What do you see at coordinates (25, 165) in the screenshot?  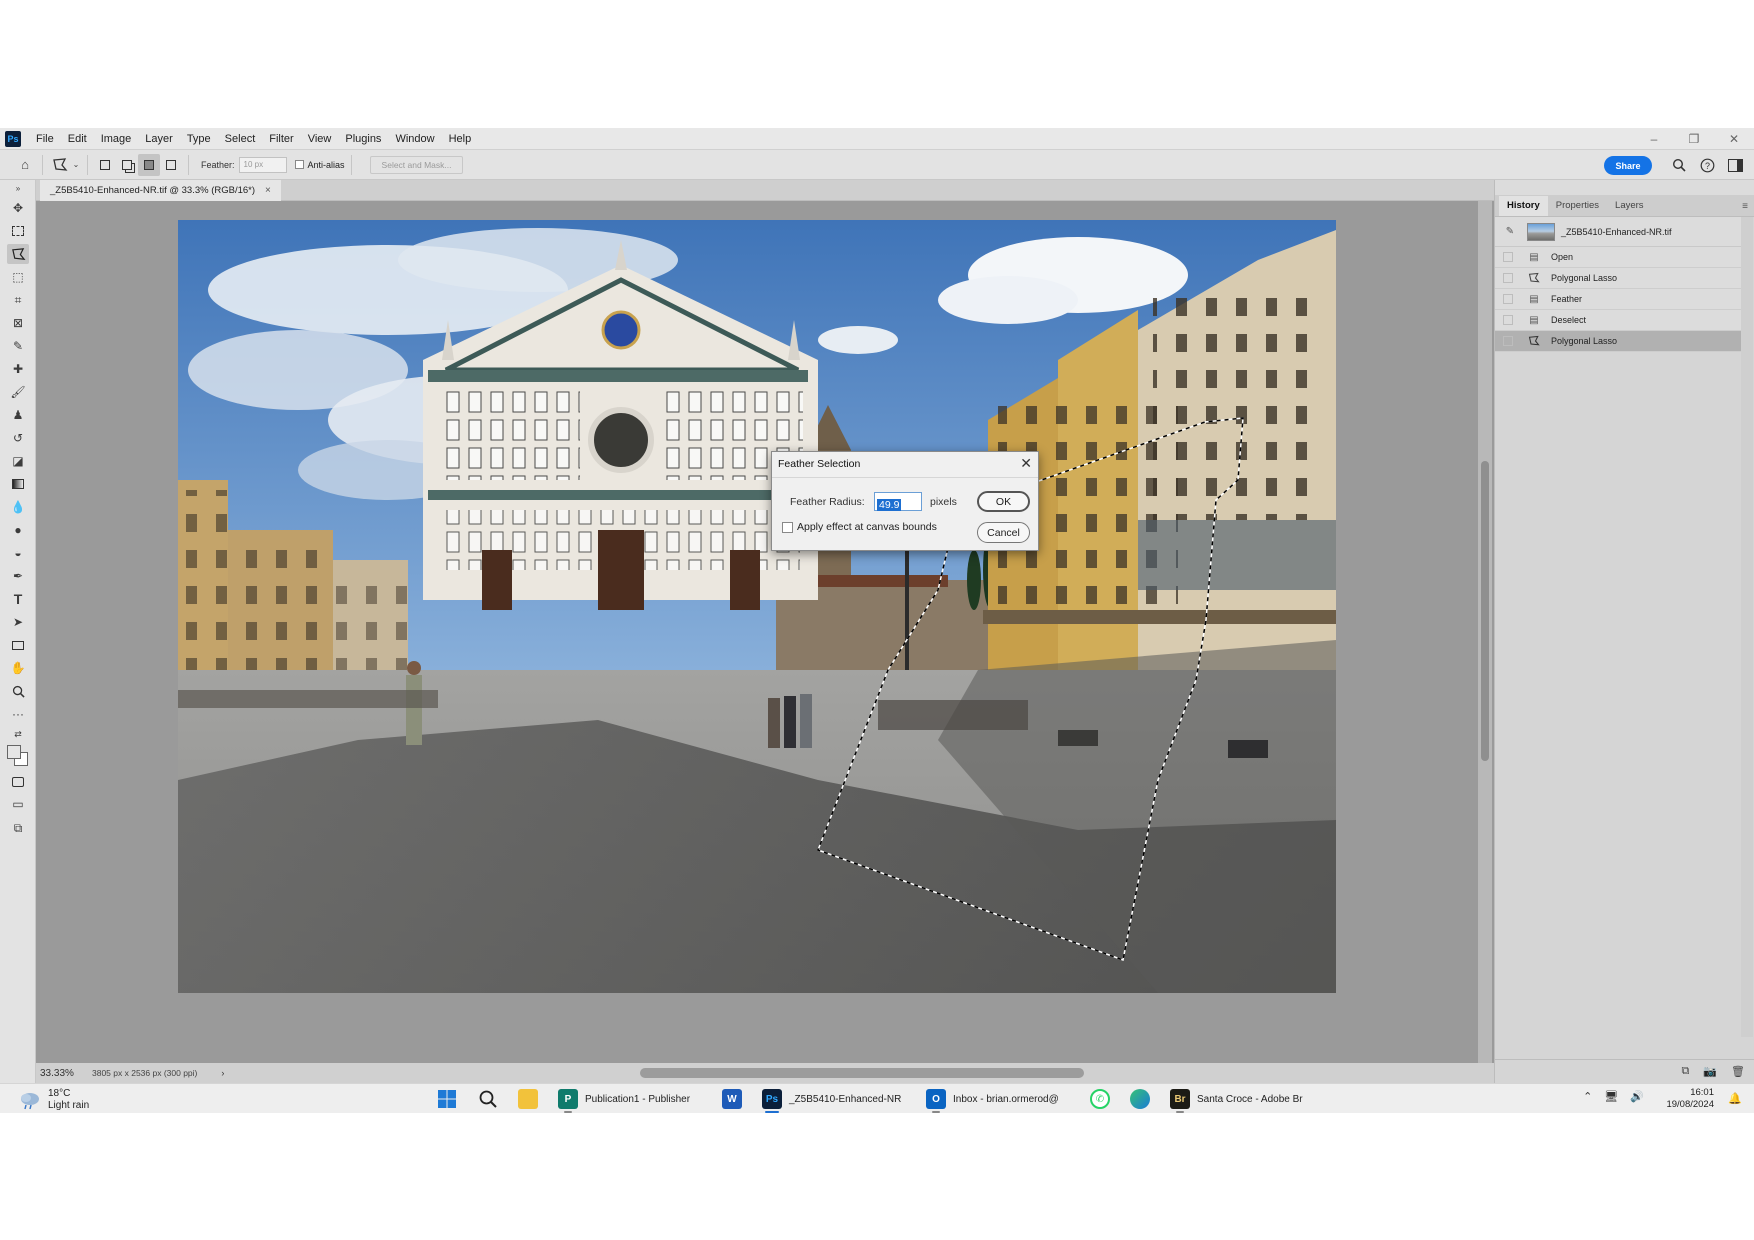 I see `home-icon: ⌂` at bounding box center [25, 165].